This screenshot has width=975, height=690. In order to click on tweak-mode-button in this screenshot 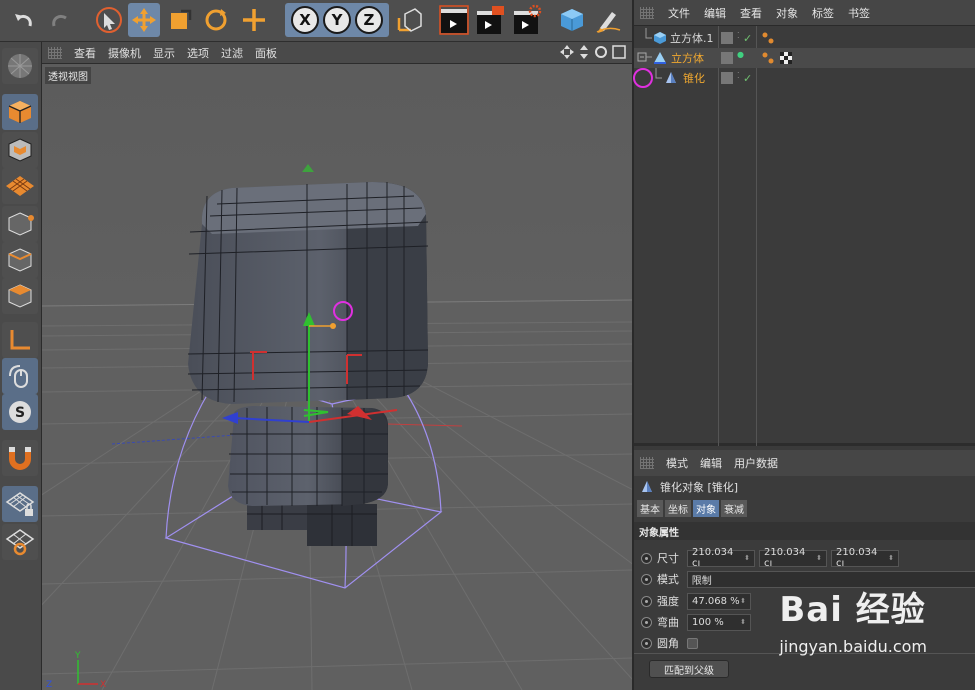, I will do `click(20, 376)`.